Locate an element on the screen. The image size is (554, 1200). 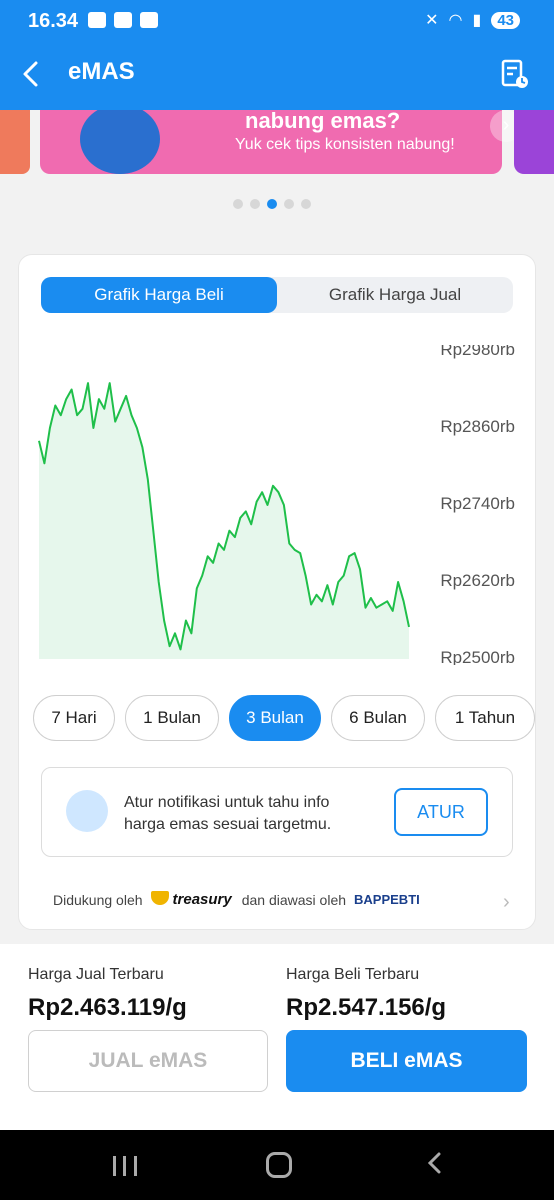
back-arrow-icon is located at coordinates (32, 74).